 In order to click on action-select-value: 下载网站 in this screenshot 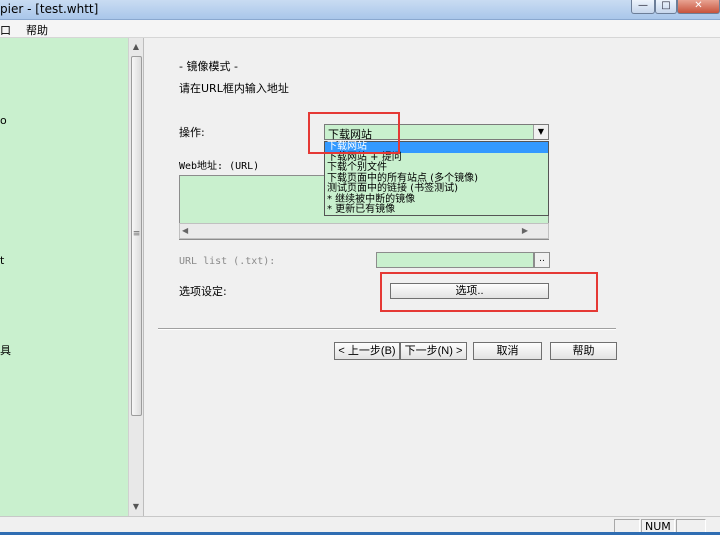, I will do `click(350, 134)`.